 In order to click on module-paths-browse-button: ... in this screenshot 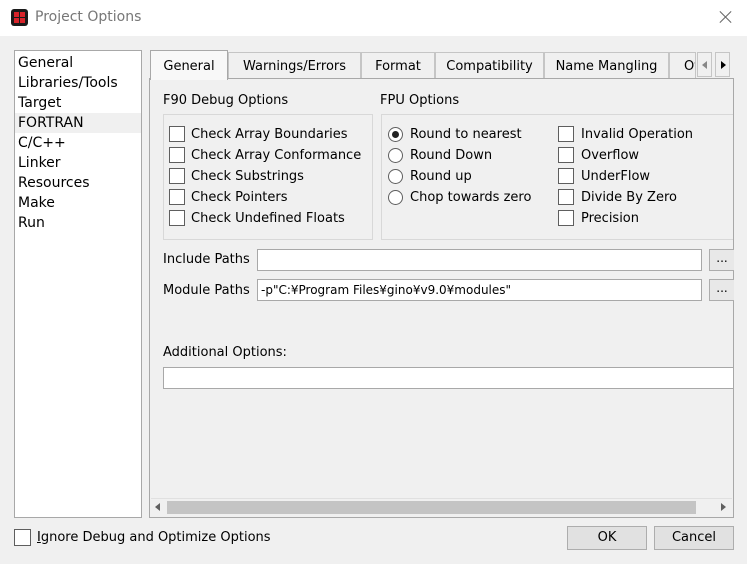, I will do `click(721, 290)`.